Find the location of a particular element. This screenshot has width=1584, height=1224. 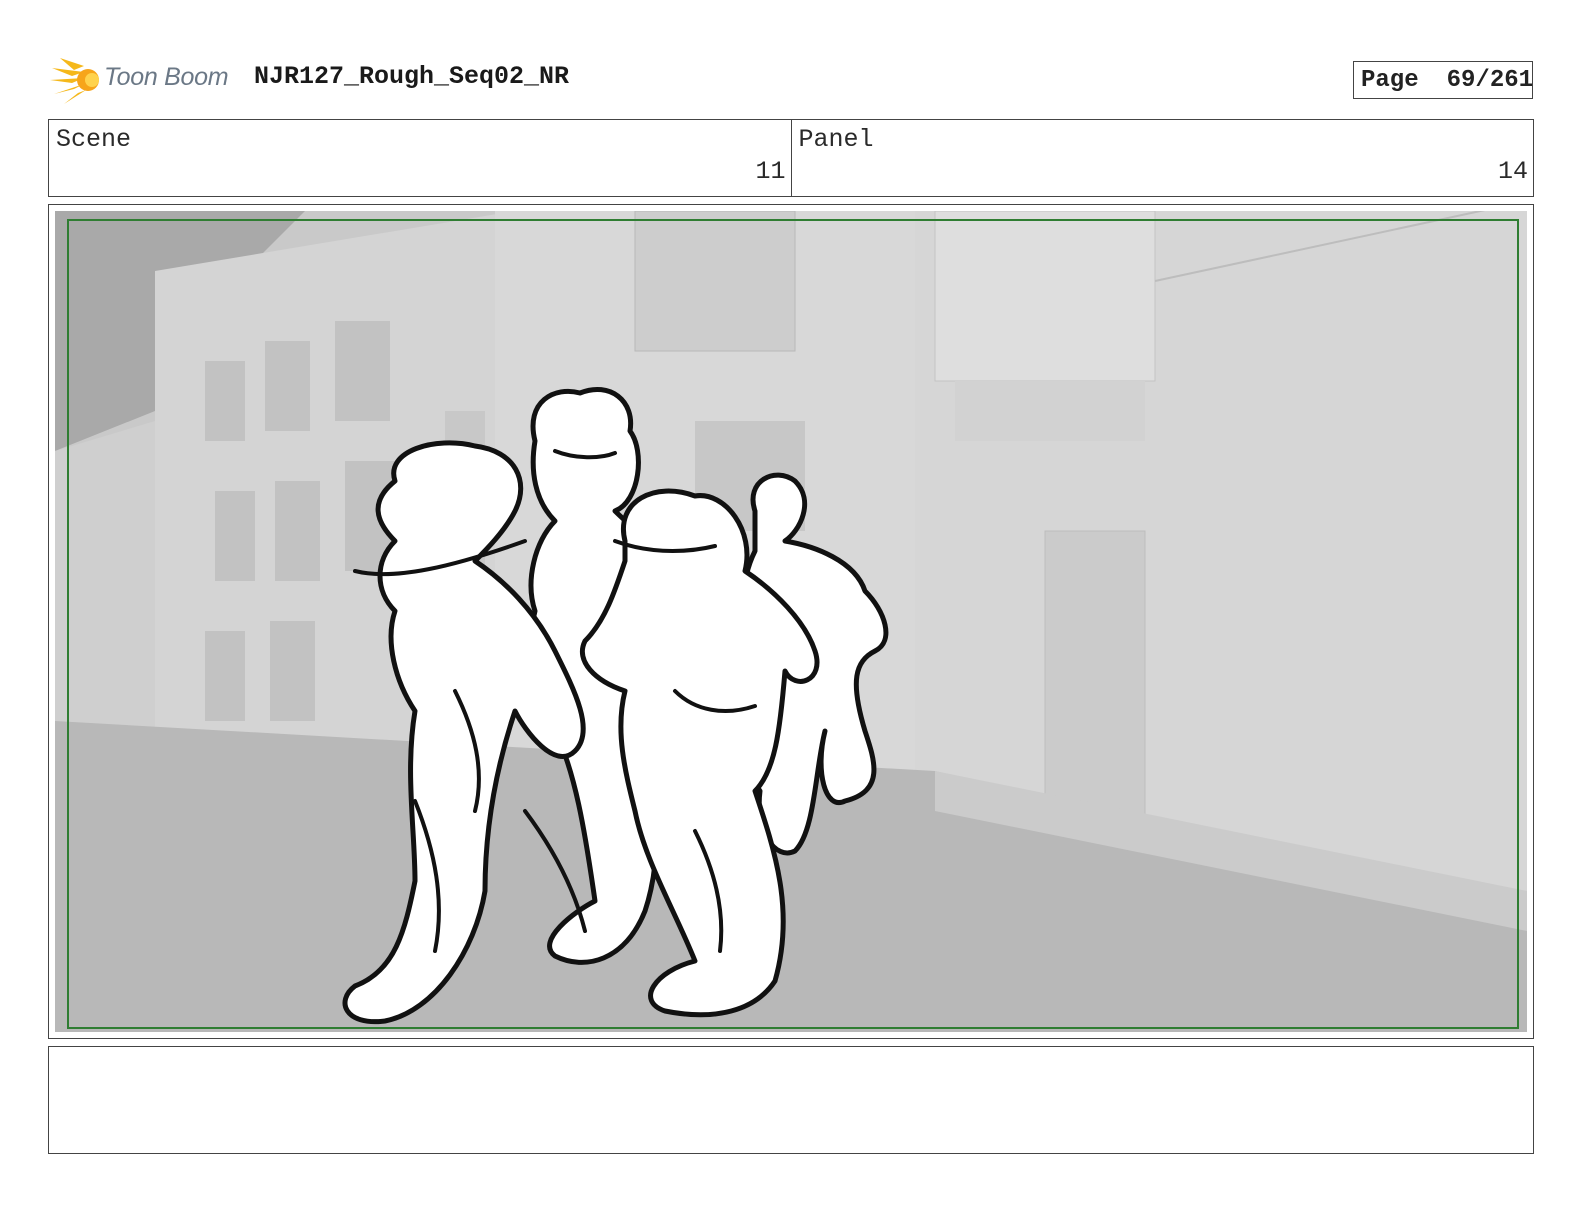

page-indicator: Page 69/261 is located at coordinates (1443, 80).